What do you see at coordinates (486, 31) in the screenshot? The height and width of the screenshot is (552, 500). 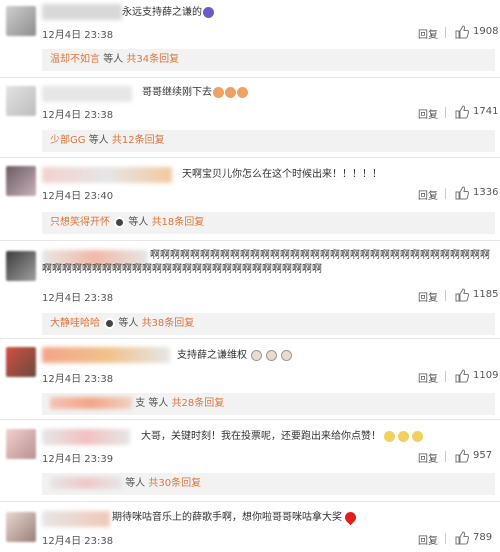 I see `like-count: 1908` at bounding box center [486, 31].